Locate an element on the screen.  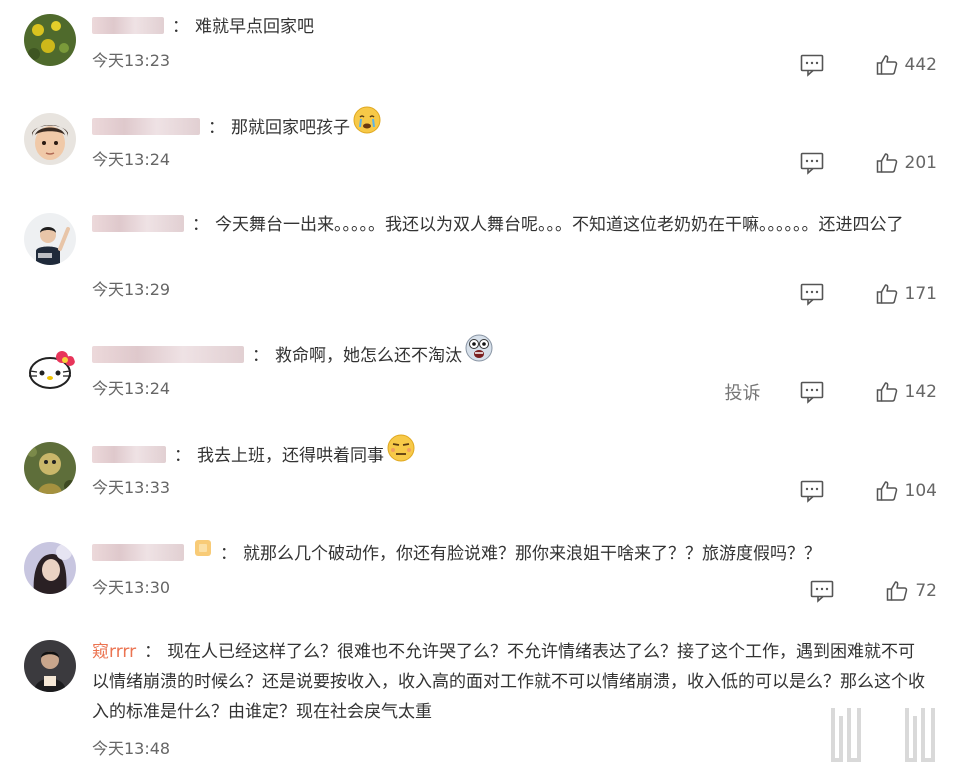
vip-badge-icon is located at coordinates (203, 552).